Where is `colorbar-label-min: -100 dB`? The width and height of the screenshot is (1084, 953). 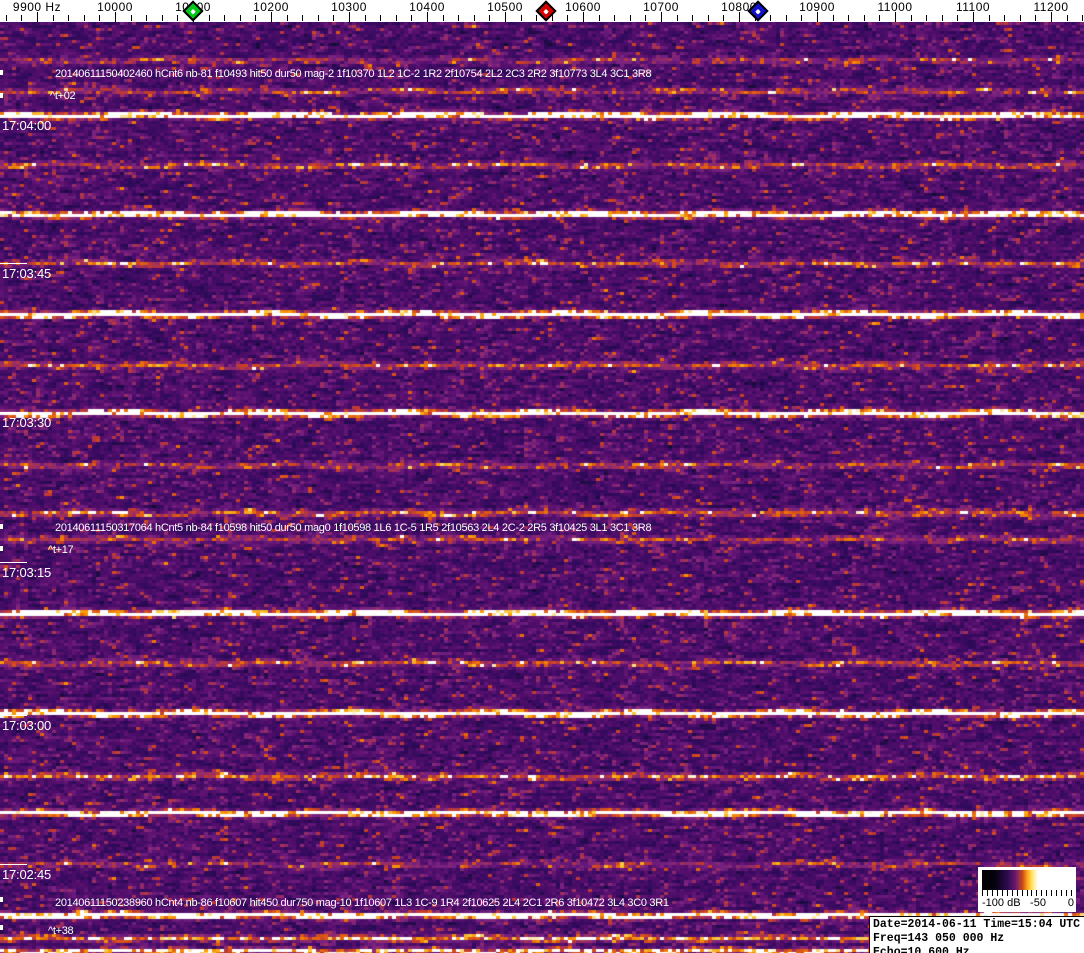 colorbar-label-min: -100 dB is located at coordinates (1001, 903).